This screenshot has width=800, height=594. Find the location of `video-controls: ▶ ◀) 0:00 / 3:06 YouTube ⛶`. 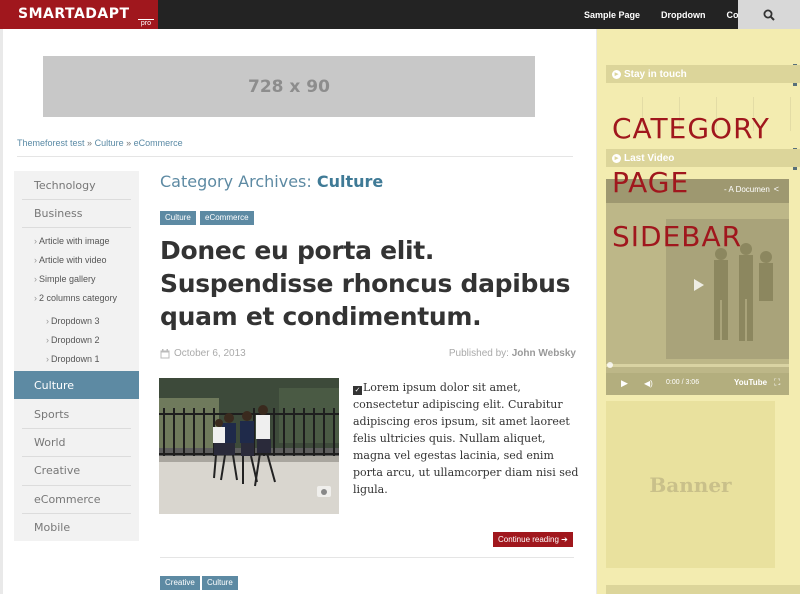

video-controls: ▶ ◀) 0:00 / 3:06 YouTube ⛶ is located at coordinates (697, 384).